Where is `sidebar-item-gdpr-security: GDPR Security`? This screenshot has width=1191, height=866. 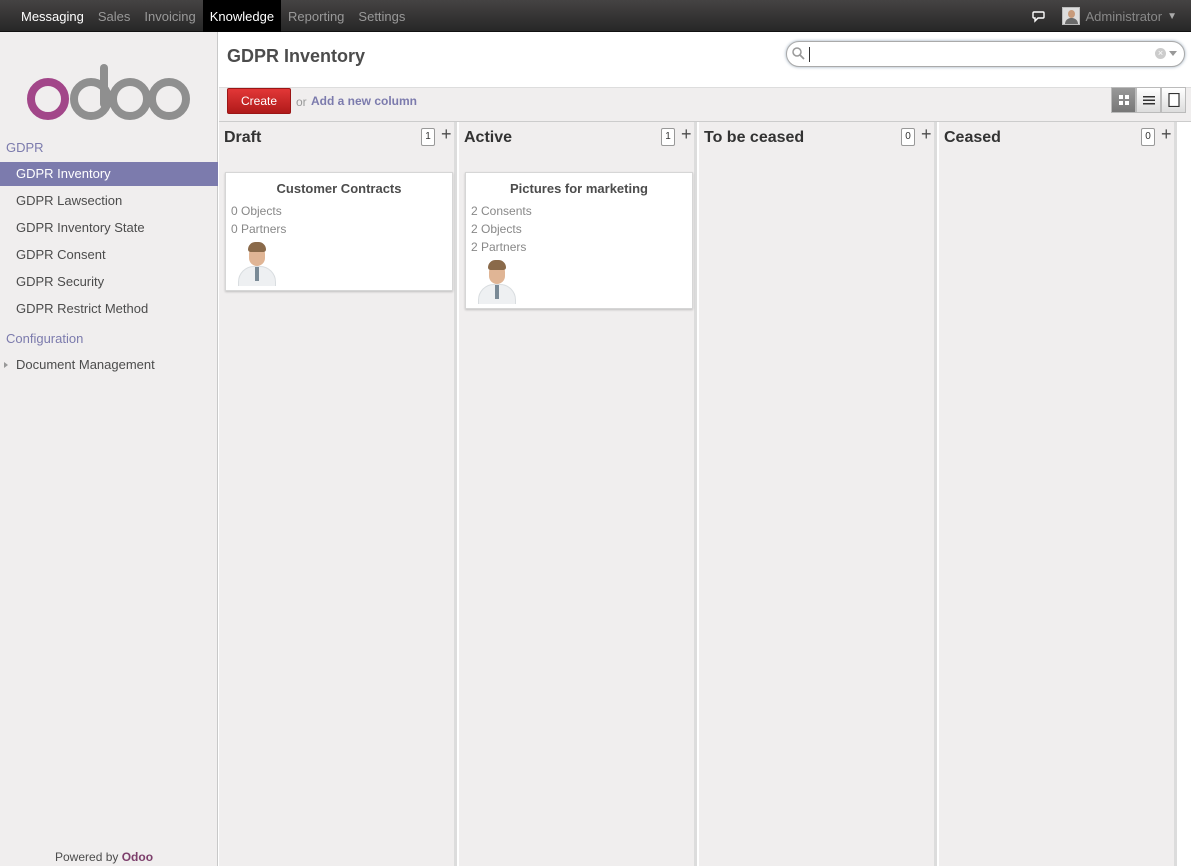 sidebar-item-gdpr-security: GDPR Security is located at coordinates (109, 282).